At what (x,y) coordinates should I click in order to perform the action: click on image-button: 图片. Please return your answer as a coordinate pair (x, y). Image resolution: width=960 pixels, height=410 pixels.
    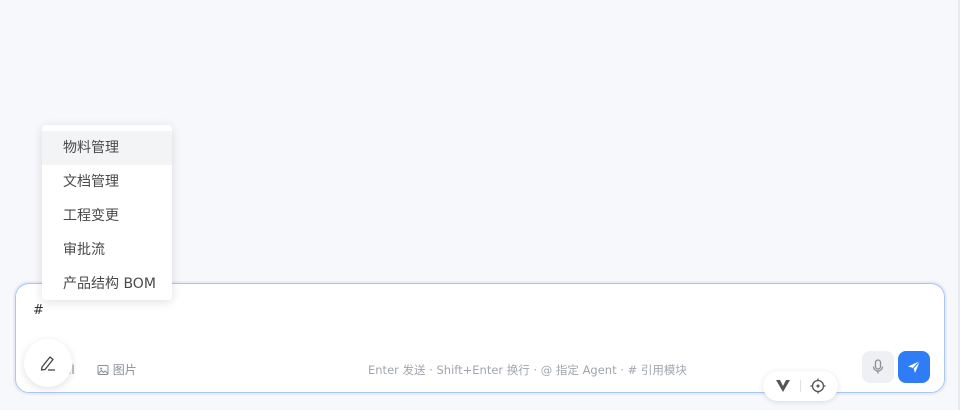
    Looking at the image, I should click on (117, 369).